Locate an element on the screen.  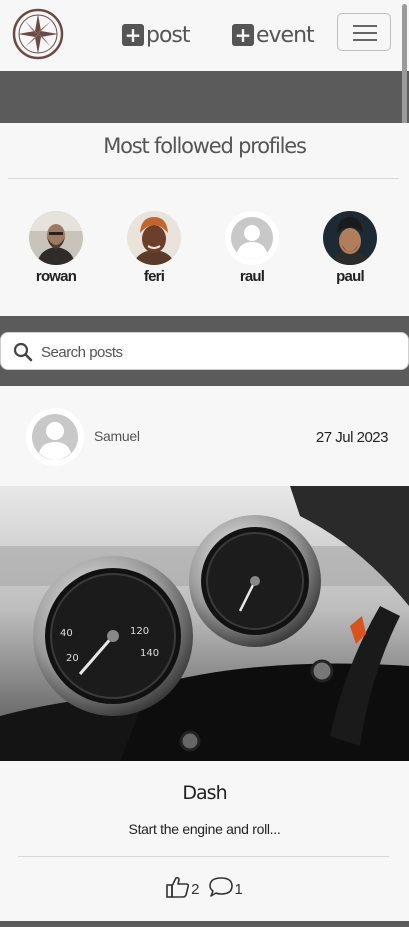
profile-rowan: rowan is located at coordinates (56, 248).